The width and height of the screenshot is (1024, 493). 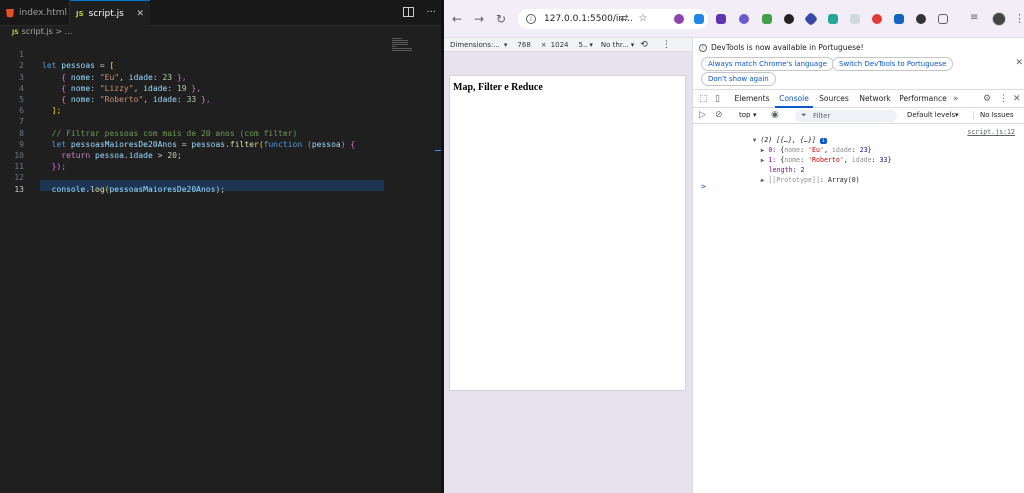 I want to click on line-number: 13, so click(x=19, y=189).